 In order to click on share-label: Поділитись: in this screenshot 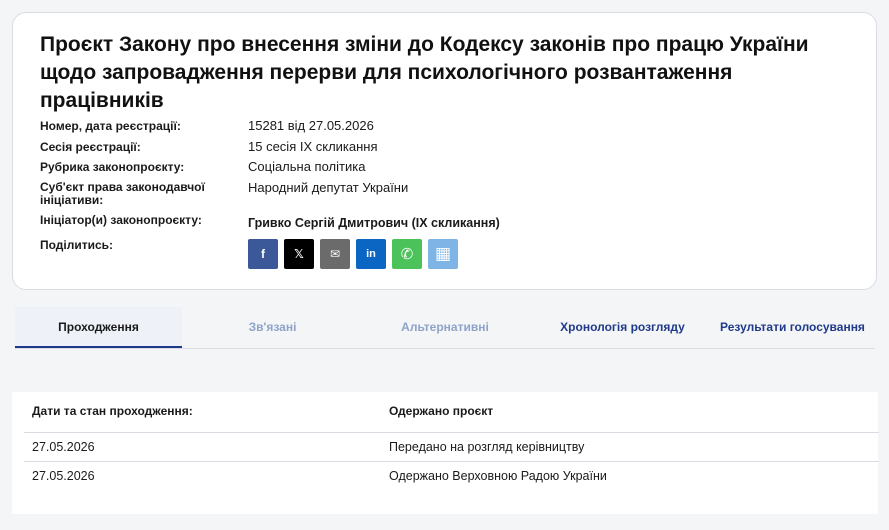, I will do `click(77, 245)`.